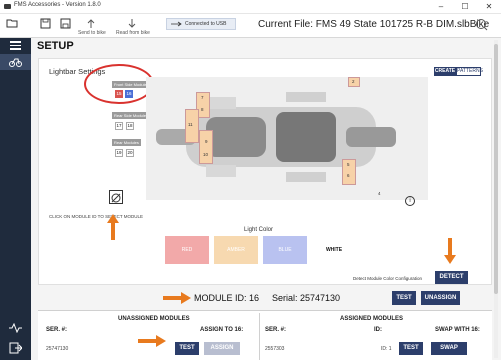 The image size is (501, 360). Describe the element at coordinates (126, 142) in the screenshot. I see `rear-modules-label: Rear Modules` at that location.